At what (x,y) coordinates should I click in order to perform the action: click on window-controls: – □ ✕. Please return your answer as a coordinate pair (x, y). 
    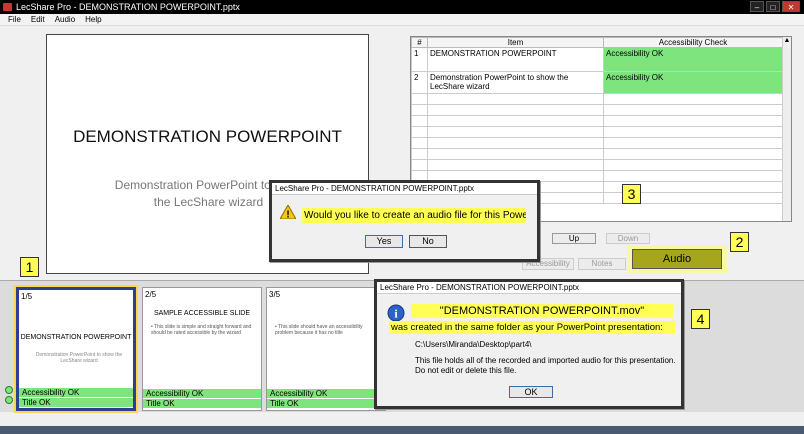
    Looking at the image, I should click on (775, 6).